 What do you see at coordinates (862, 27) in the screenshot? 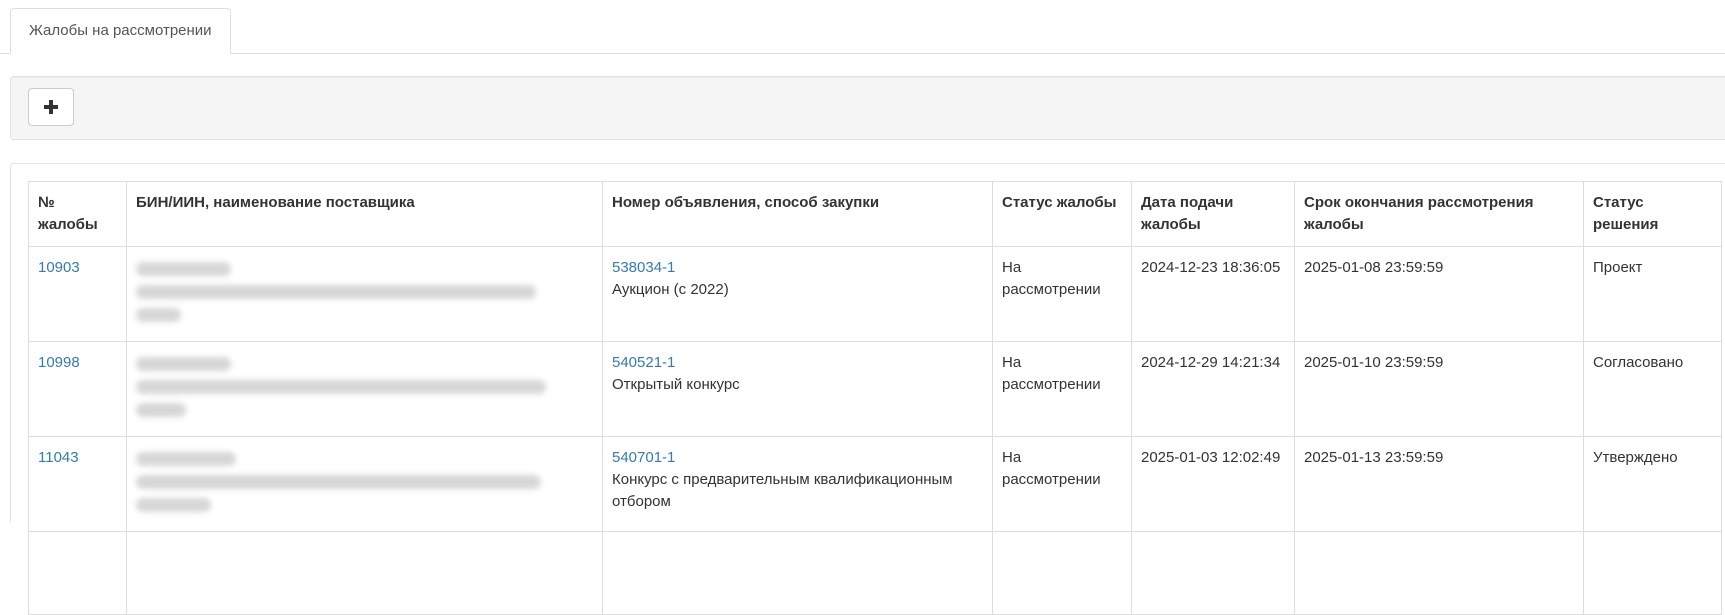
I see `tab-bar: Жалобы на рассмотрении` at bounding box center [862, 27].